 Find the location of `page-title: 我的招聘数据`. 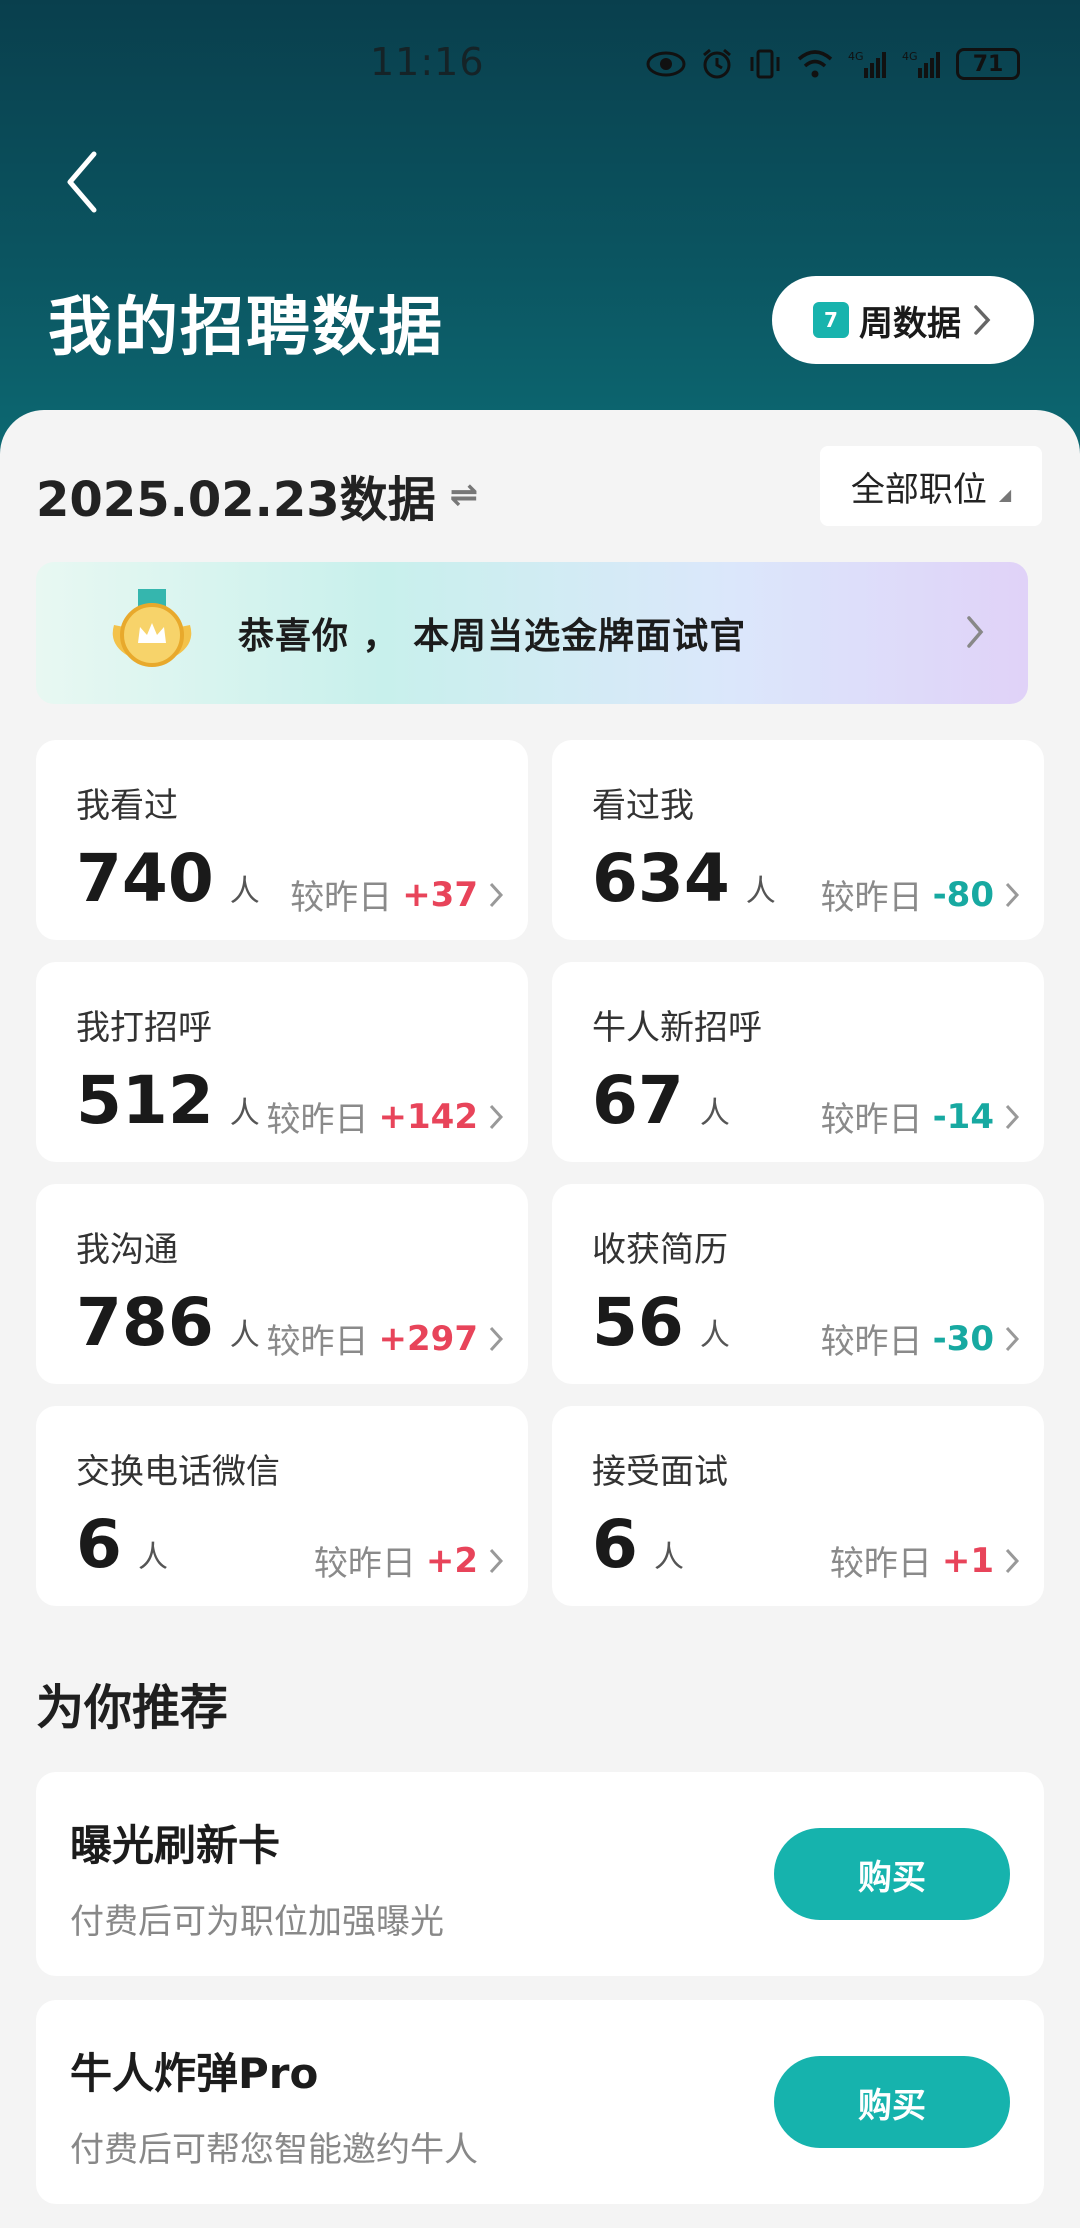

page-title: 我的招聘数据 is located at coordinates (246, 328).